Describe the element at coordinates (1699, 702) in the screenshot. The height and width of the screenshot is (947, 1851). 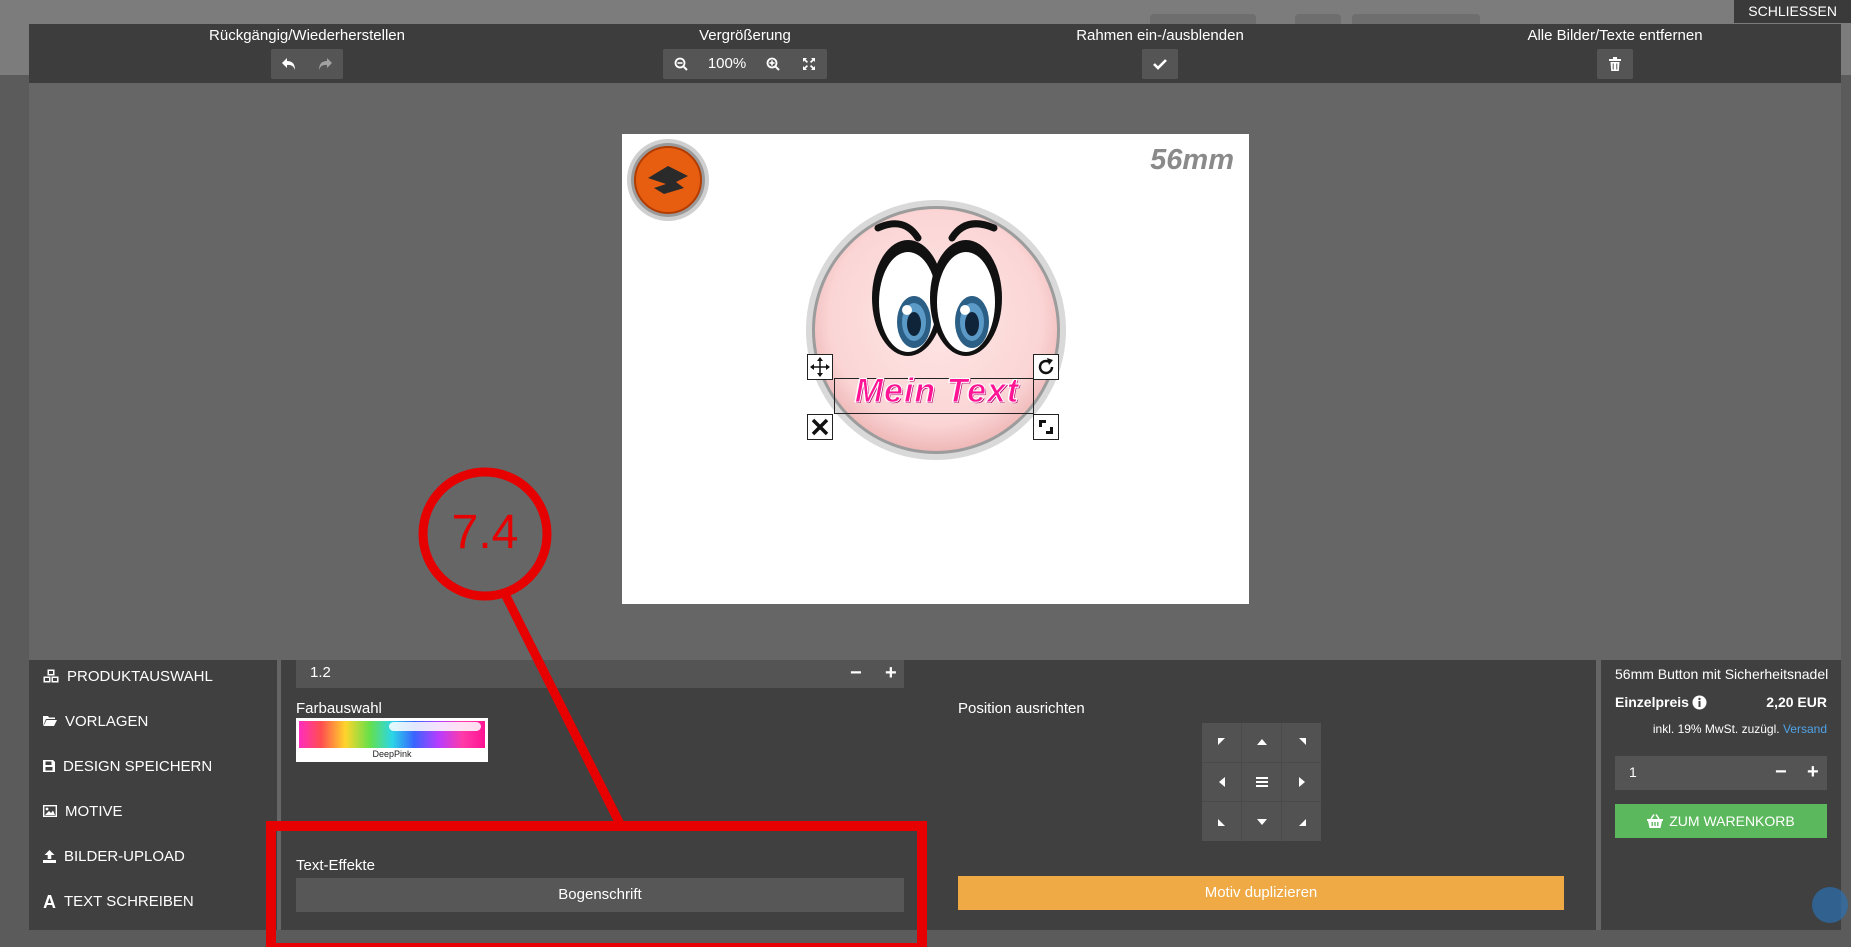
I see `info-icon` at that location.